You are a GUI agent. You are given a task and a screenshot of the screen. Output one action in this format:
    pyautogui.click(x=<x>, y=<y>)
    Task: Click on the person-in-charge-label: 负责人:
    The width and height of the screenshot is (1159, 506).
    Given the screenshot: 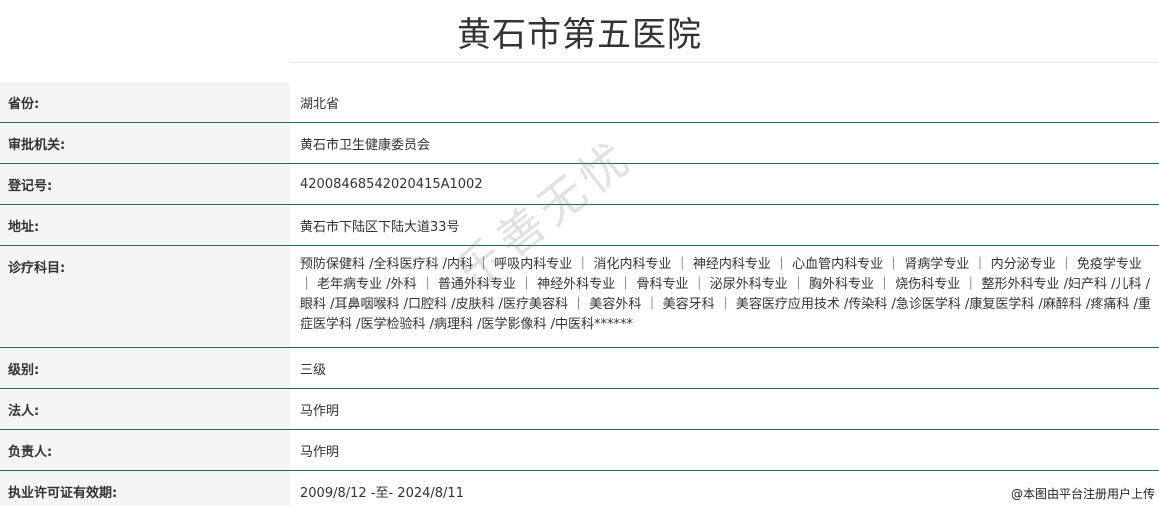 What is the action you would take?
    pyautogui.click(x=145, y=450)
    